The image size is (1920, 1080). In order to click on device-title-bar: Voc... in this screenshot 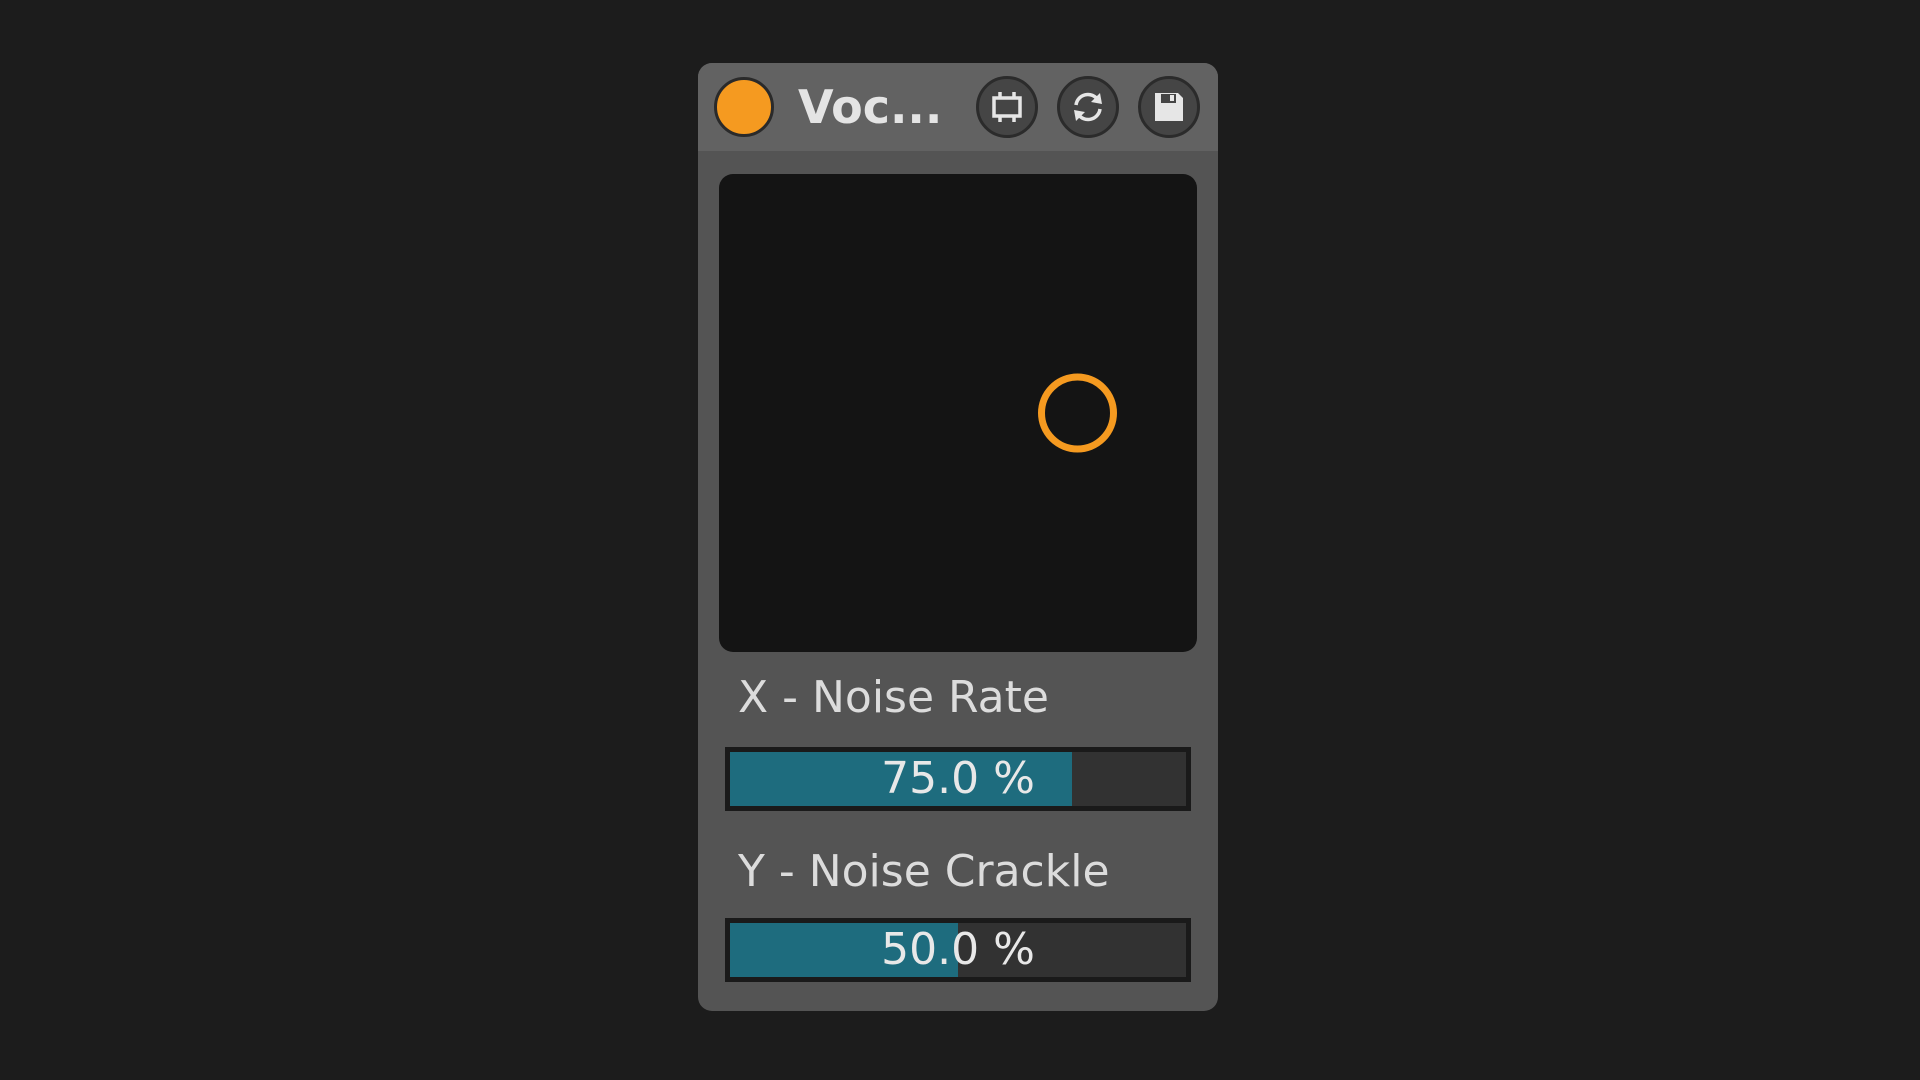, I will do `click(958, 107)`.